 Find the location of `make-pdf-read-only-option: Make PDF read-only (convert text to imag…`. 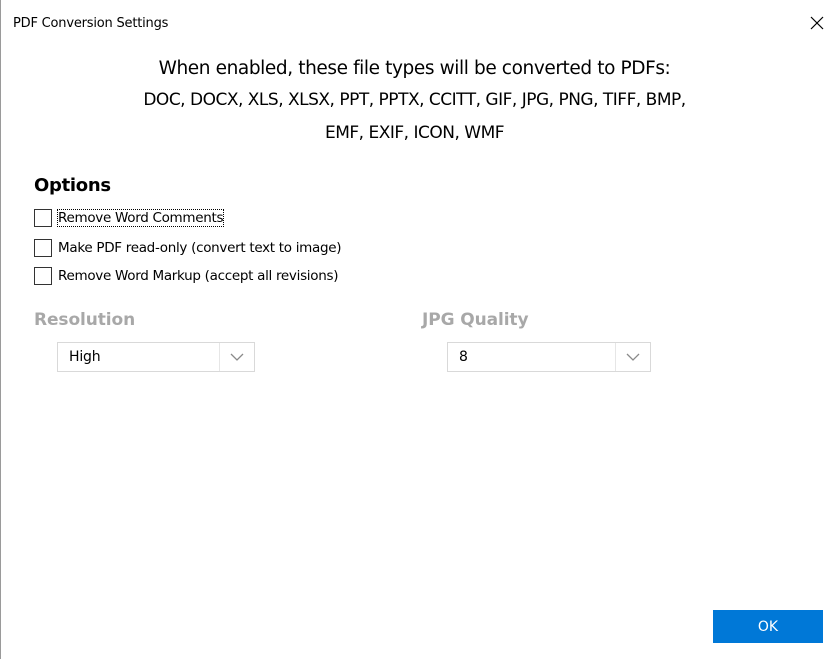

make-pdf-read-only-option: Make PDF read-only (convert text to imag… is located at coordinates (188, 248).